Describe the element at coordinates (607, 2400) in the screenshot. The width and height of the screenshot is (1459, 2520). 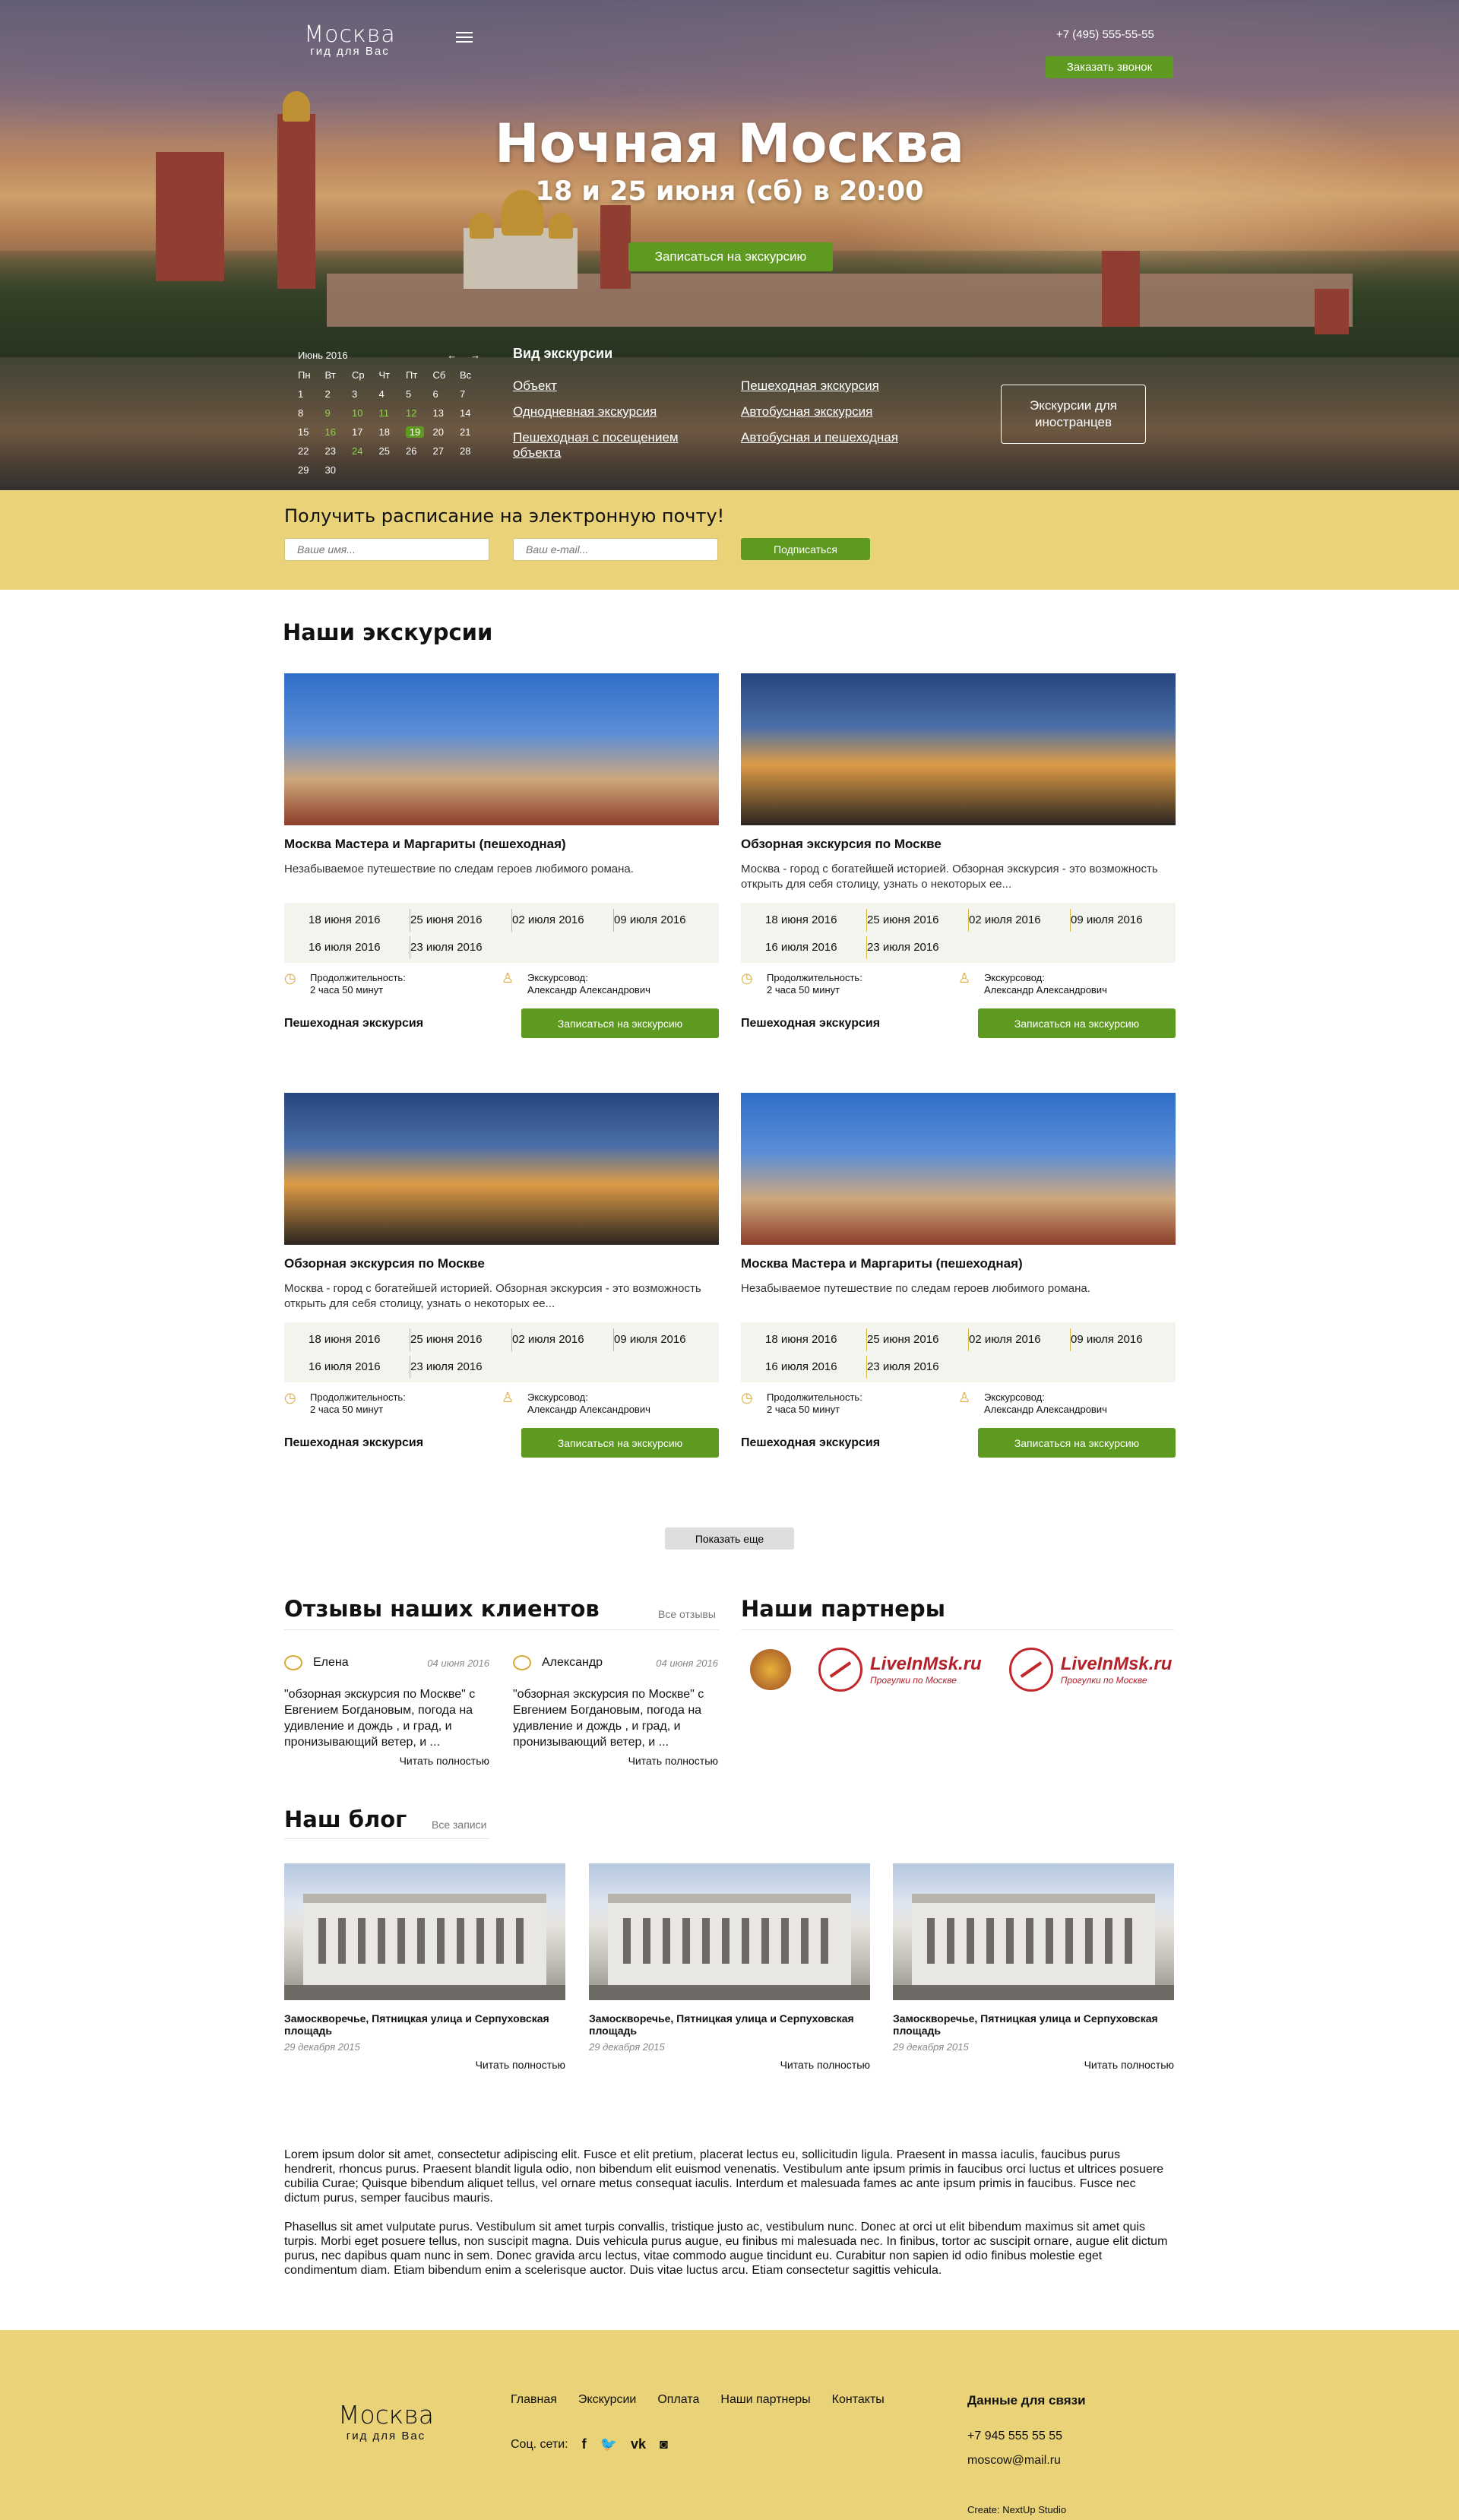
I see `footer-nav-excursions: Экскурсии` at that location.